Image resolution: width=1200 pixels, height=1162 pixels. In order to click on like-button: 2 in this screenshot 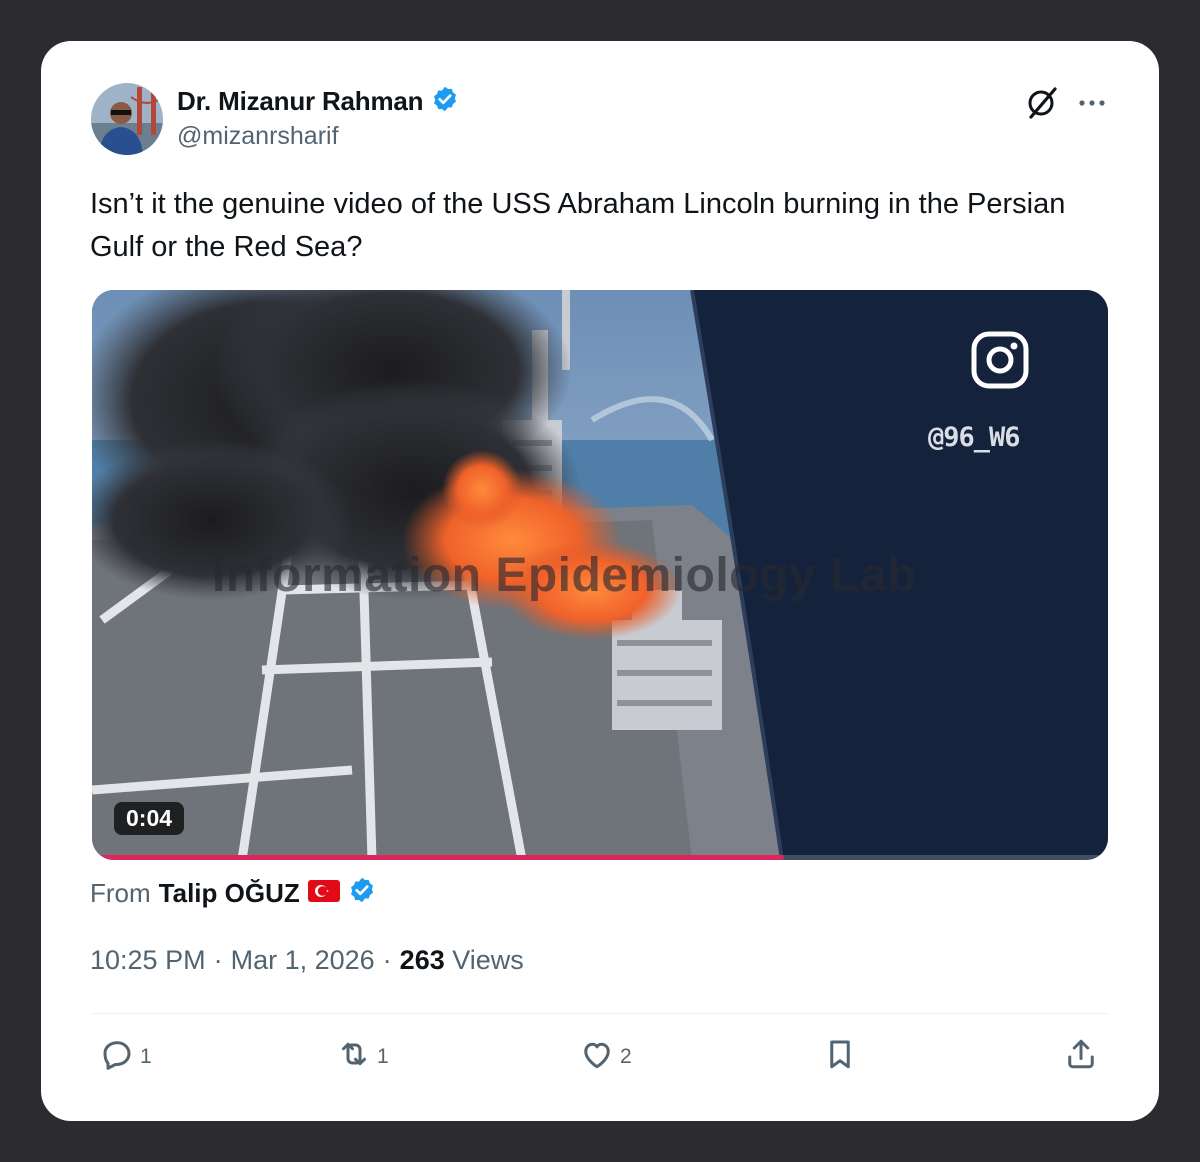, I will do `click(605, 1057)`.